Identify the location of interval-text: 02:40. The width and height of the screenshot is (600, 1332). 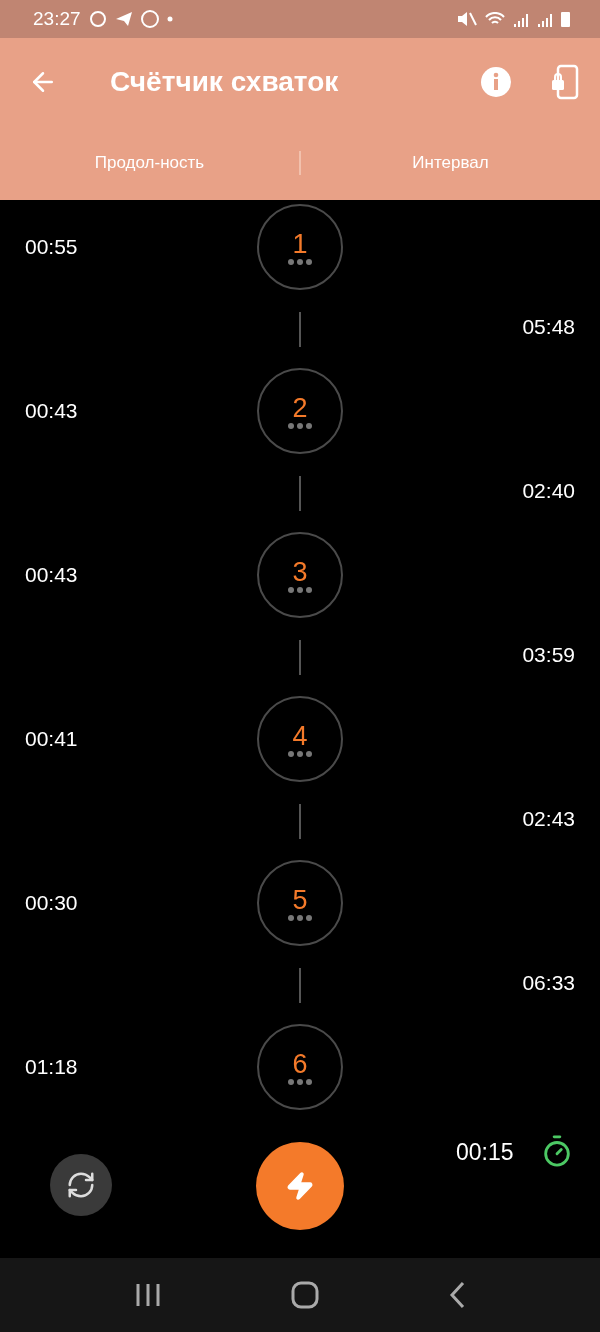
(549, 491).